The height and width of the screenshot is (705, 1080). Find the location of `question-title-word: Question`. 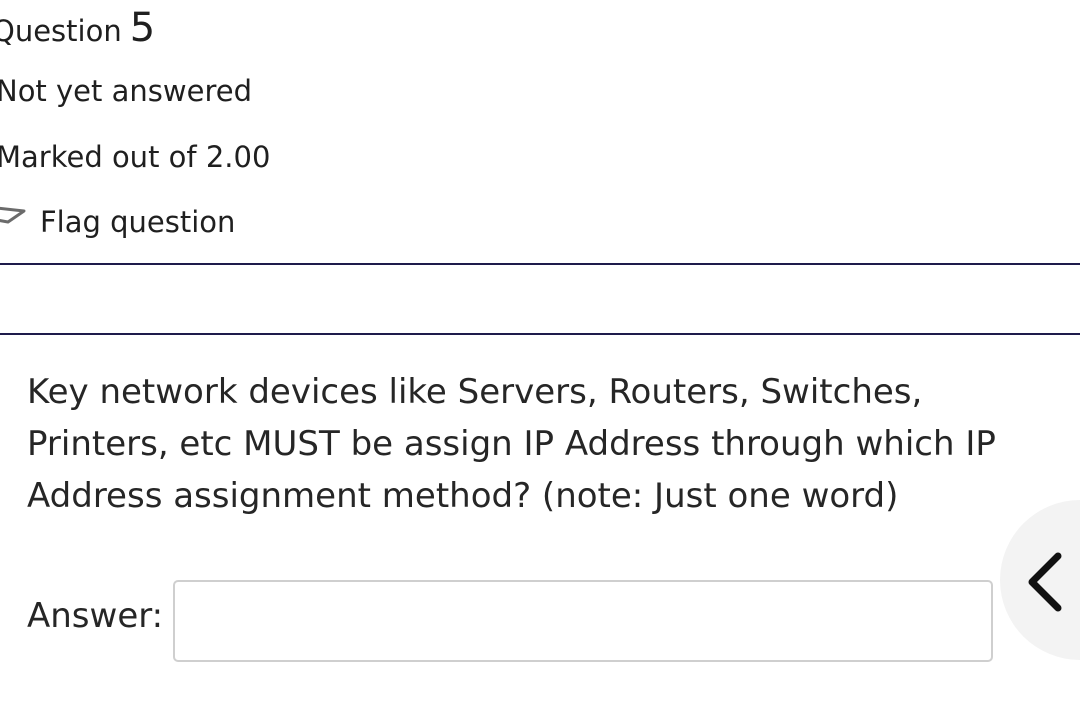

question-title-word: Question is located at coordinates (61, 31).